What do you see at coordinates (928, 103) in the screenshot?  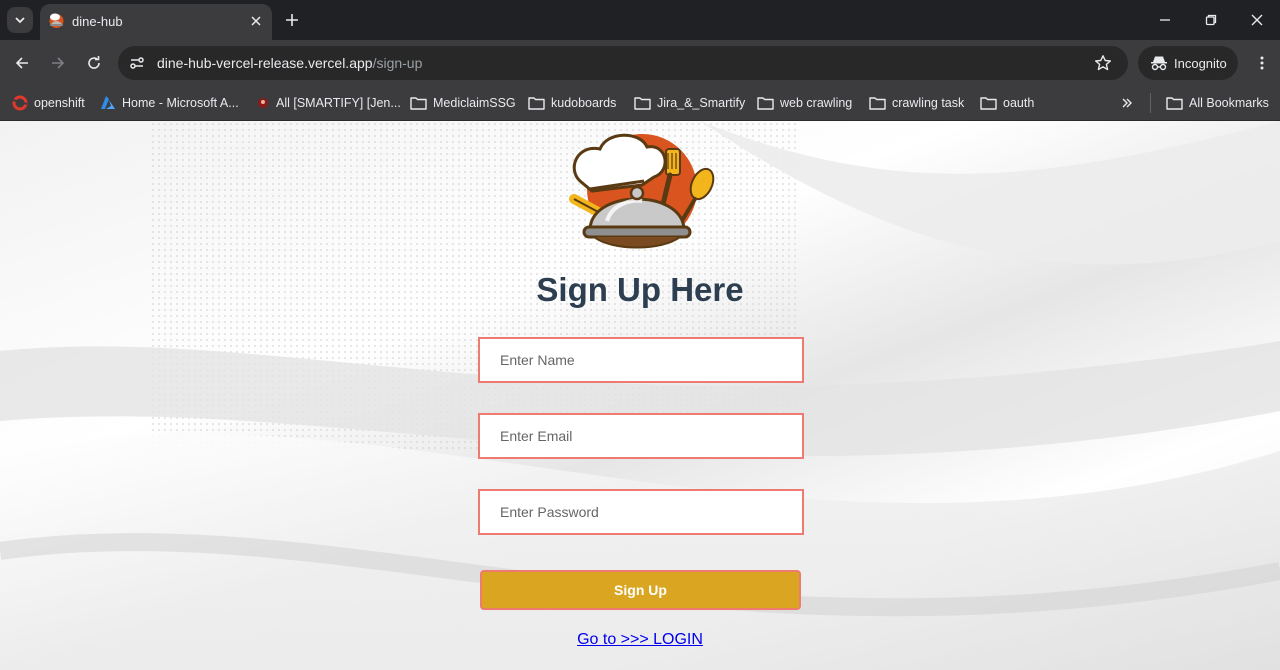 I see `bookmark-label: crawling task` at bounding box center [928, 103].